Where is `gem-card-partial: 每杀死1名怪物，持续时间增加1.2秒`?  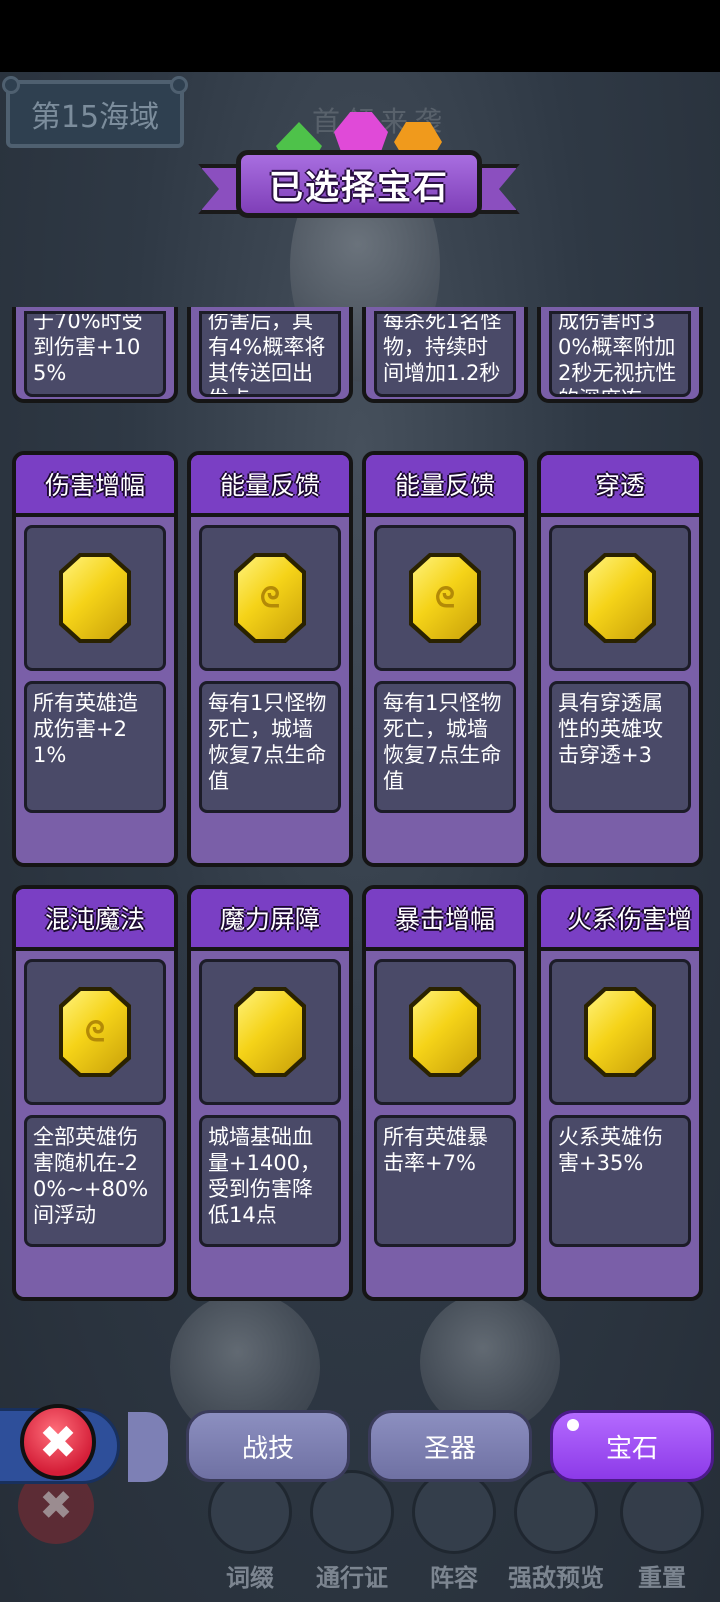
gem-card-partial: 每杀死1名怪物，持续时间增加1.2秒 is located at coordinates (445, 355).